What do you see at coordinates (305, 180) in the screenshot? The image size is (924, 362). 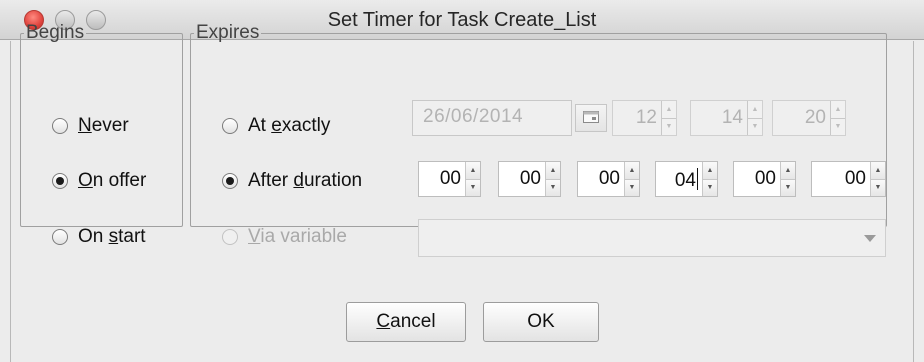 I see `after-duration-label: After duration` at bounding box center [305, 180].